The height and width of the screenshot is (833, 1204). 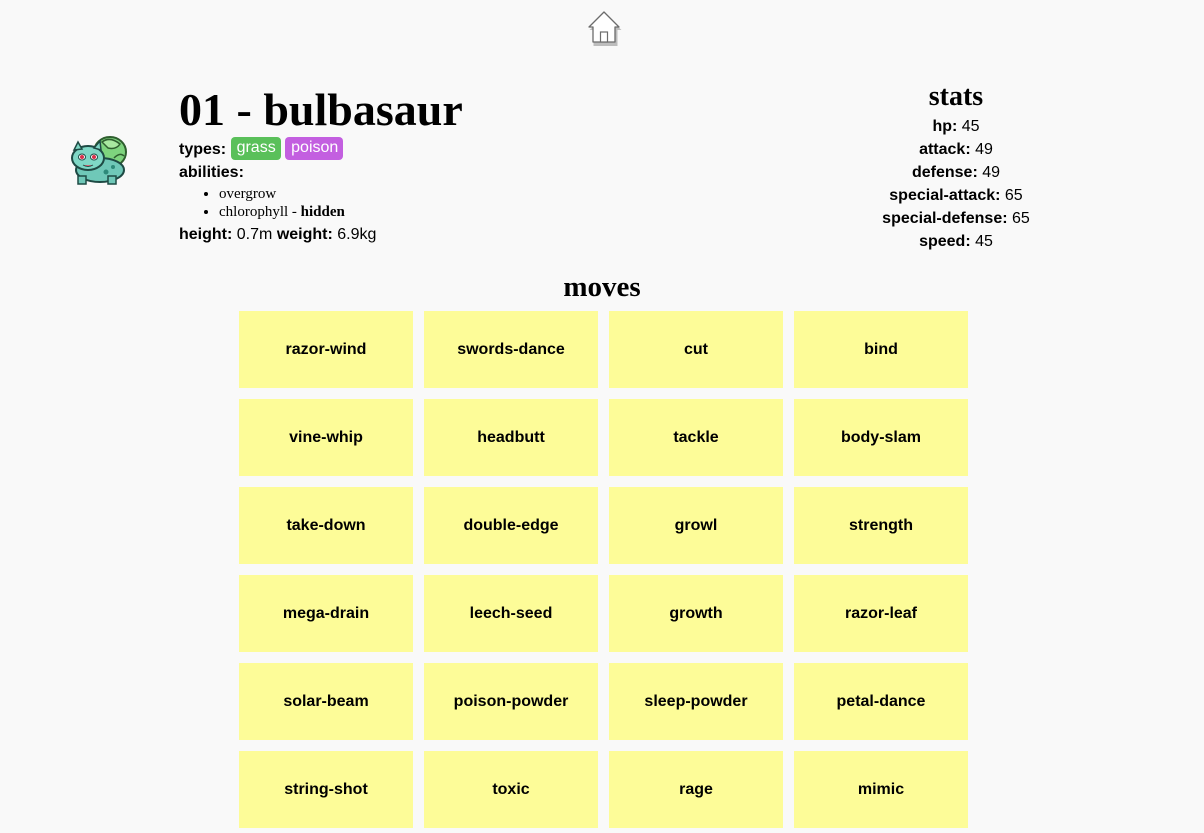 I want to click on move-card: solar-beam, so click(x=326, y=701).